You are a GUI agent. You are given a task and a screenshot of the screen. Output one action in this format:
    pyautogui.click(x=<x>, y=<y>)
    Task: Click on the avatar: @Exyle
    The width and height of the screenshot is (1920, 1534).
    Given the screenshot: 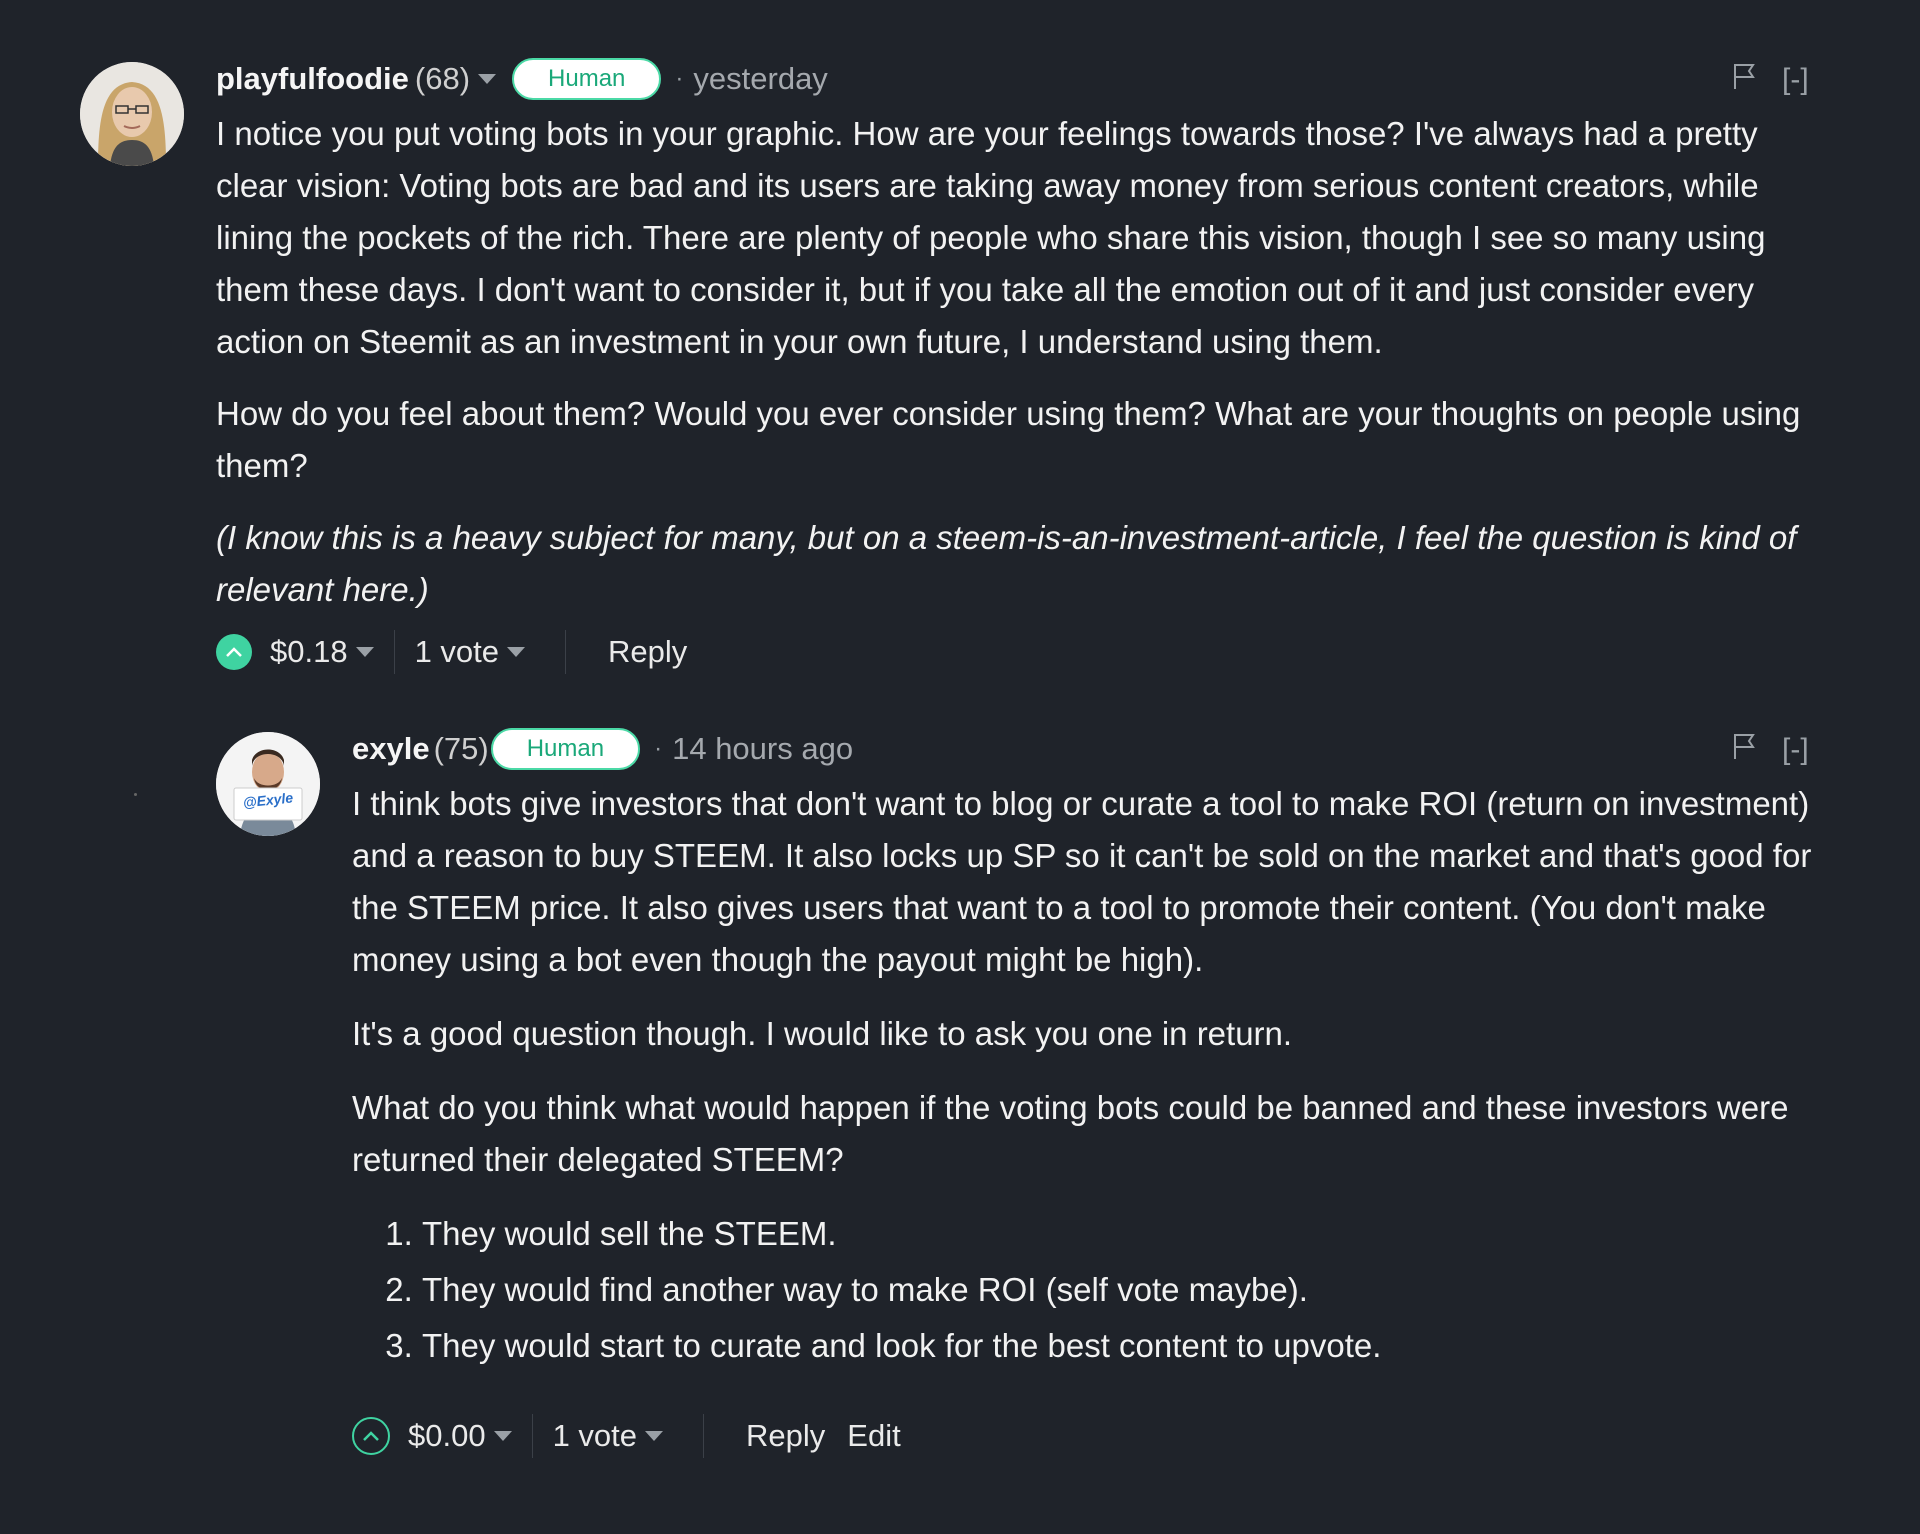 What is the action you would take?
    pyautogui.click(x=268, y=784)
    